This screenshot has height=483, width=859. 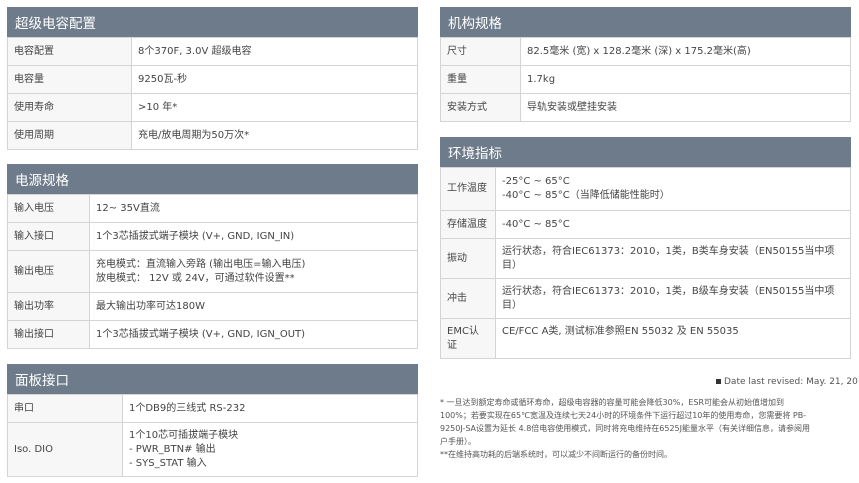 What do you see at coordinates (468, 224) in the screenshot?
I see `row-label: 存储温度` at bounding box center [468, 224].